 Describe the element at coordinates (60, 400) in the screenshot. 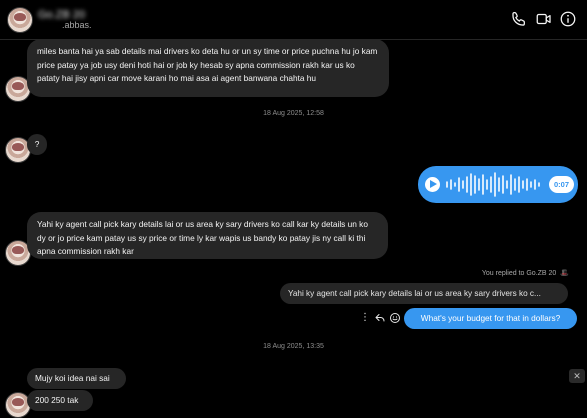

I see `message-bubble-incoming: 200 250 tak` at that location.